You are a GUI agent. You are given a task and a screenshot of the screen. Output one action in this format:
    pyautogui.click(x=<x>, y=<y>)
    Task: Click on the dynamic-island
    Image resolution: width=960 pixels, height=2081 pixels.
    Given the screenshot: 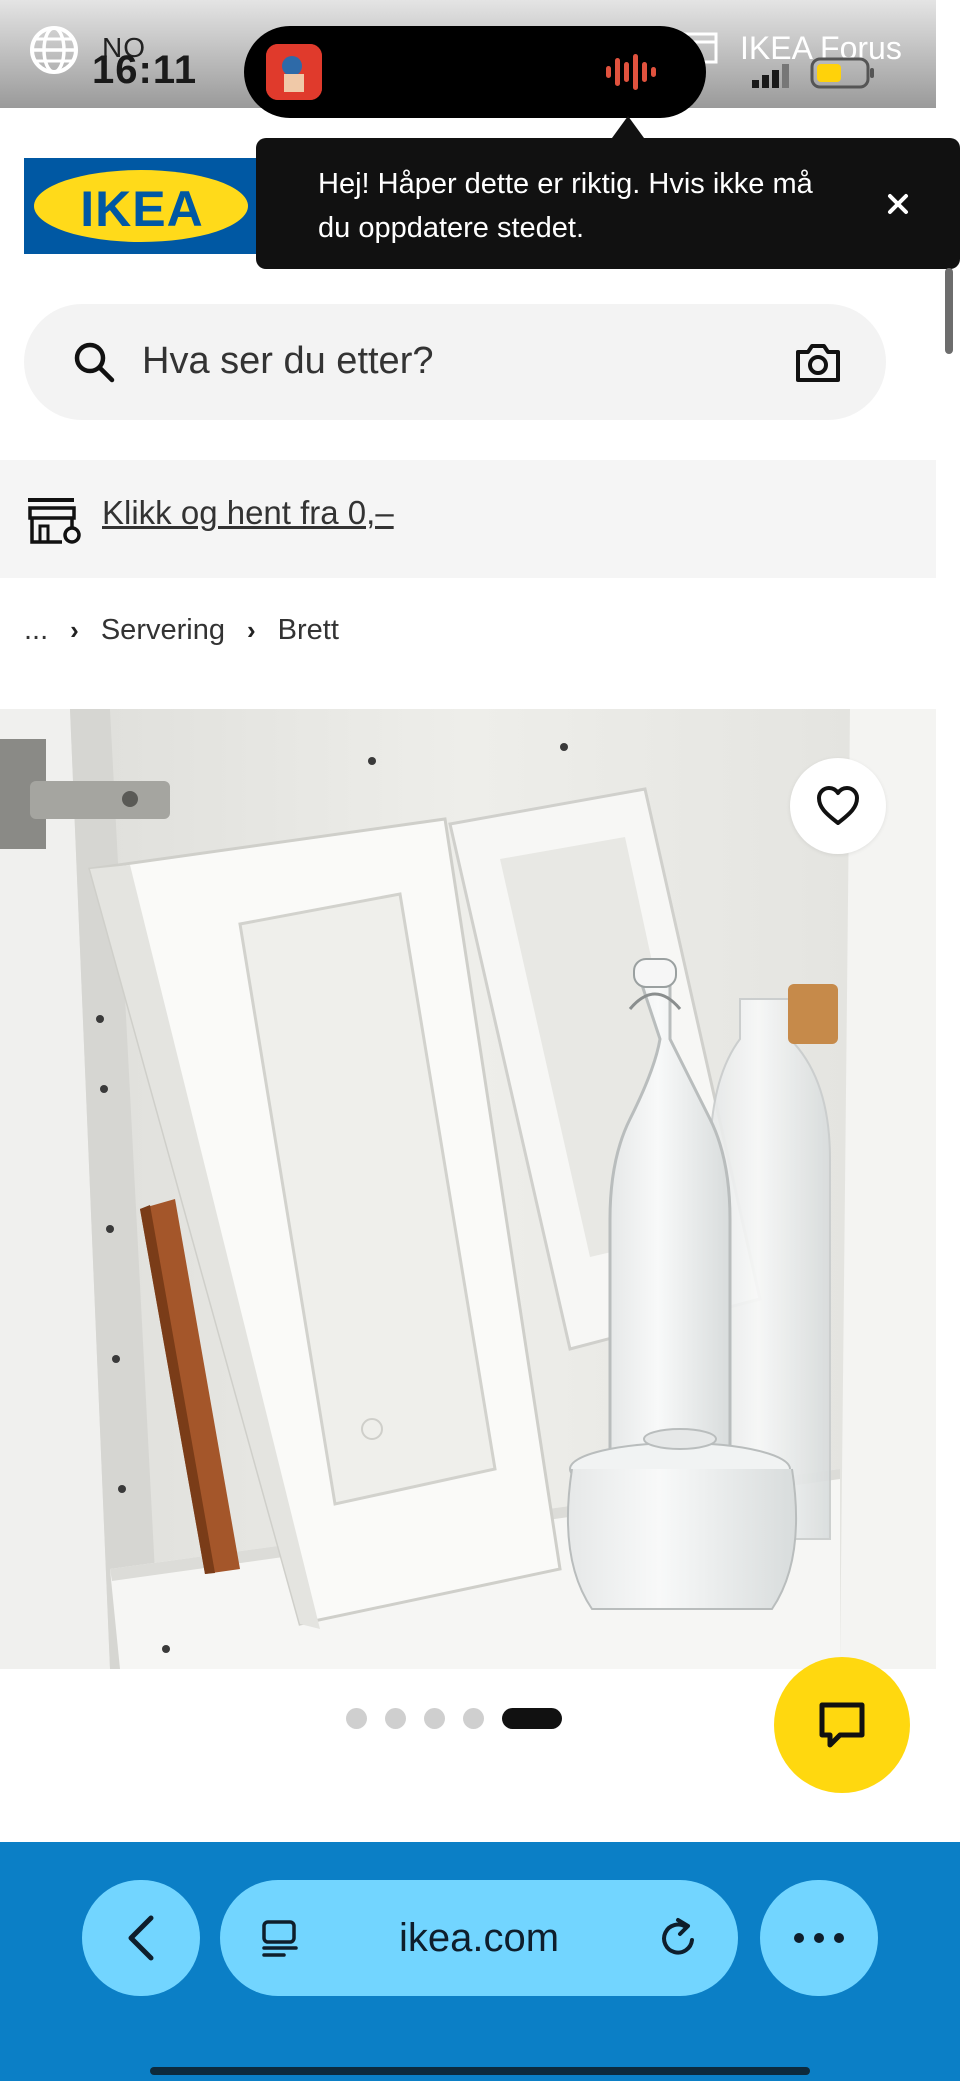 What is the action you would take?
    pyautogui.click(x=475, y=72)
    